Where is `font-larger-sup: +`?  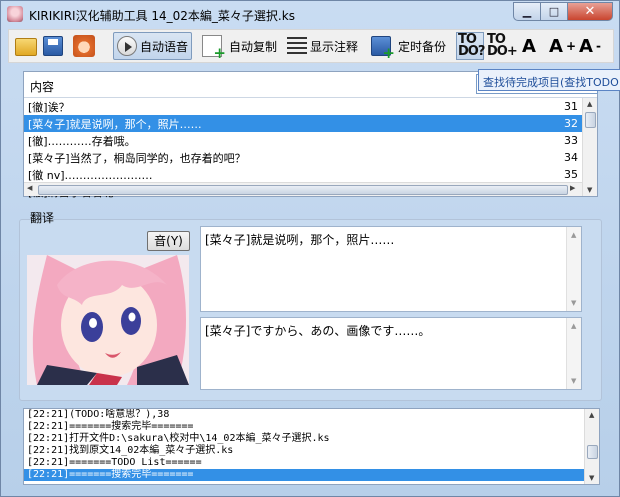
font-larger-sup: + is located at coordinates (570, 46).